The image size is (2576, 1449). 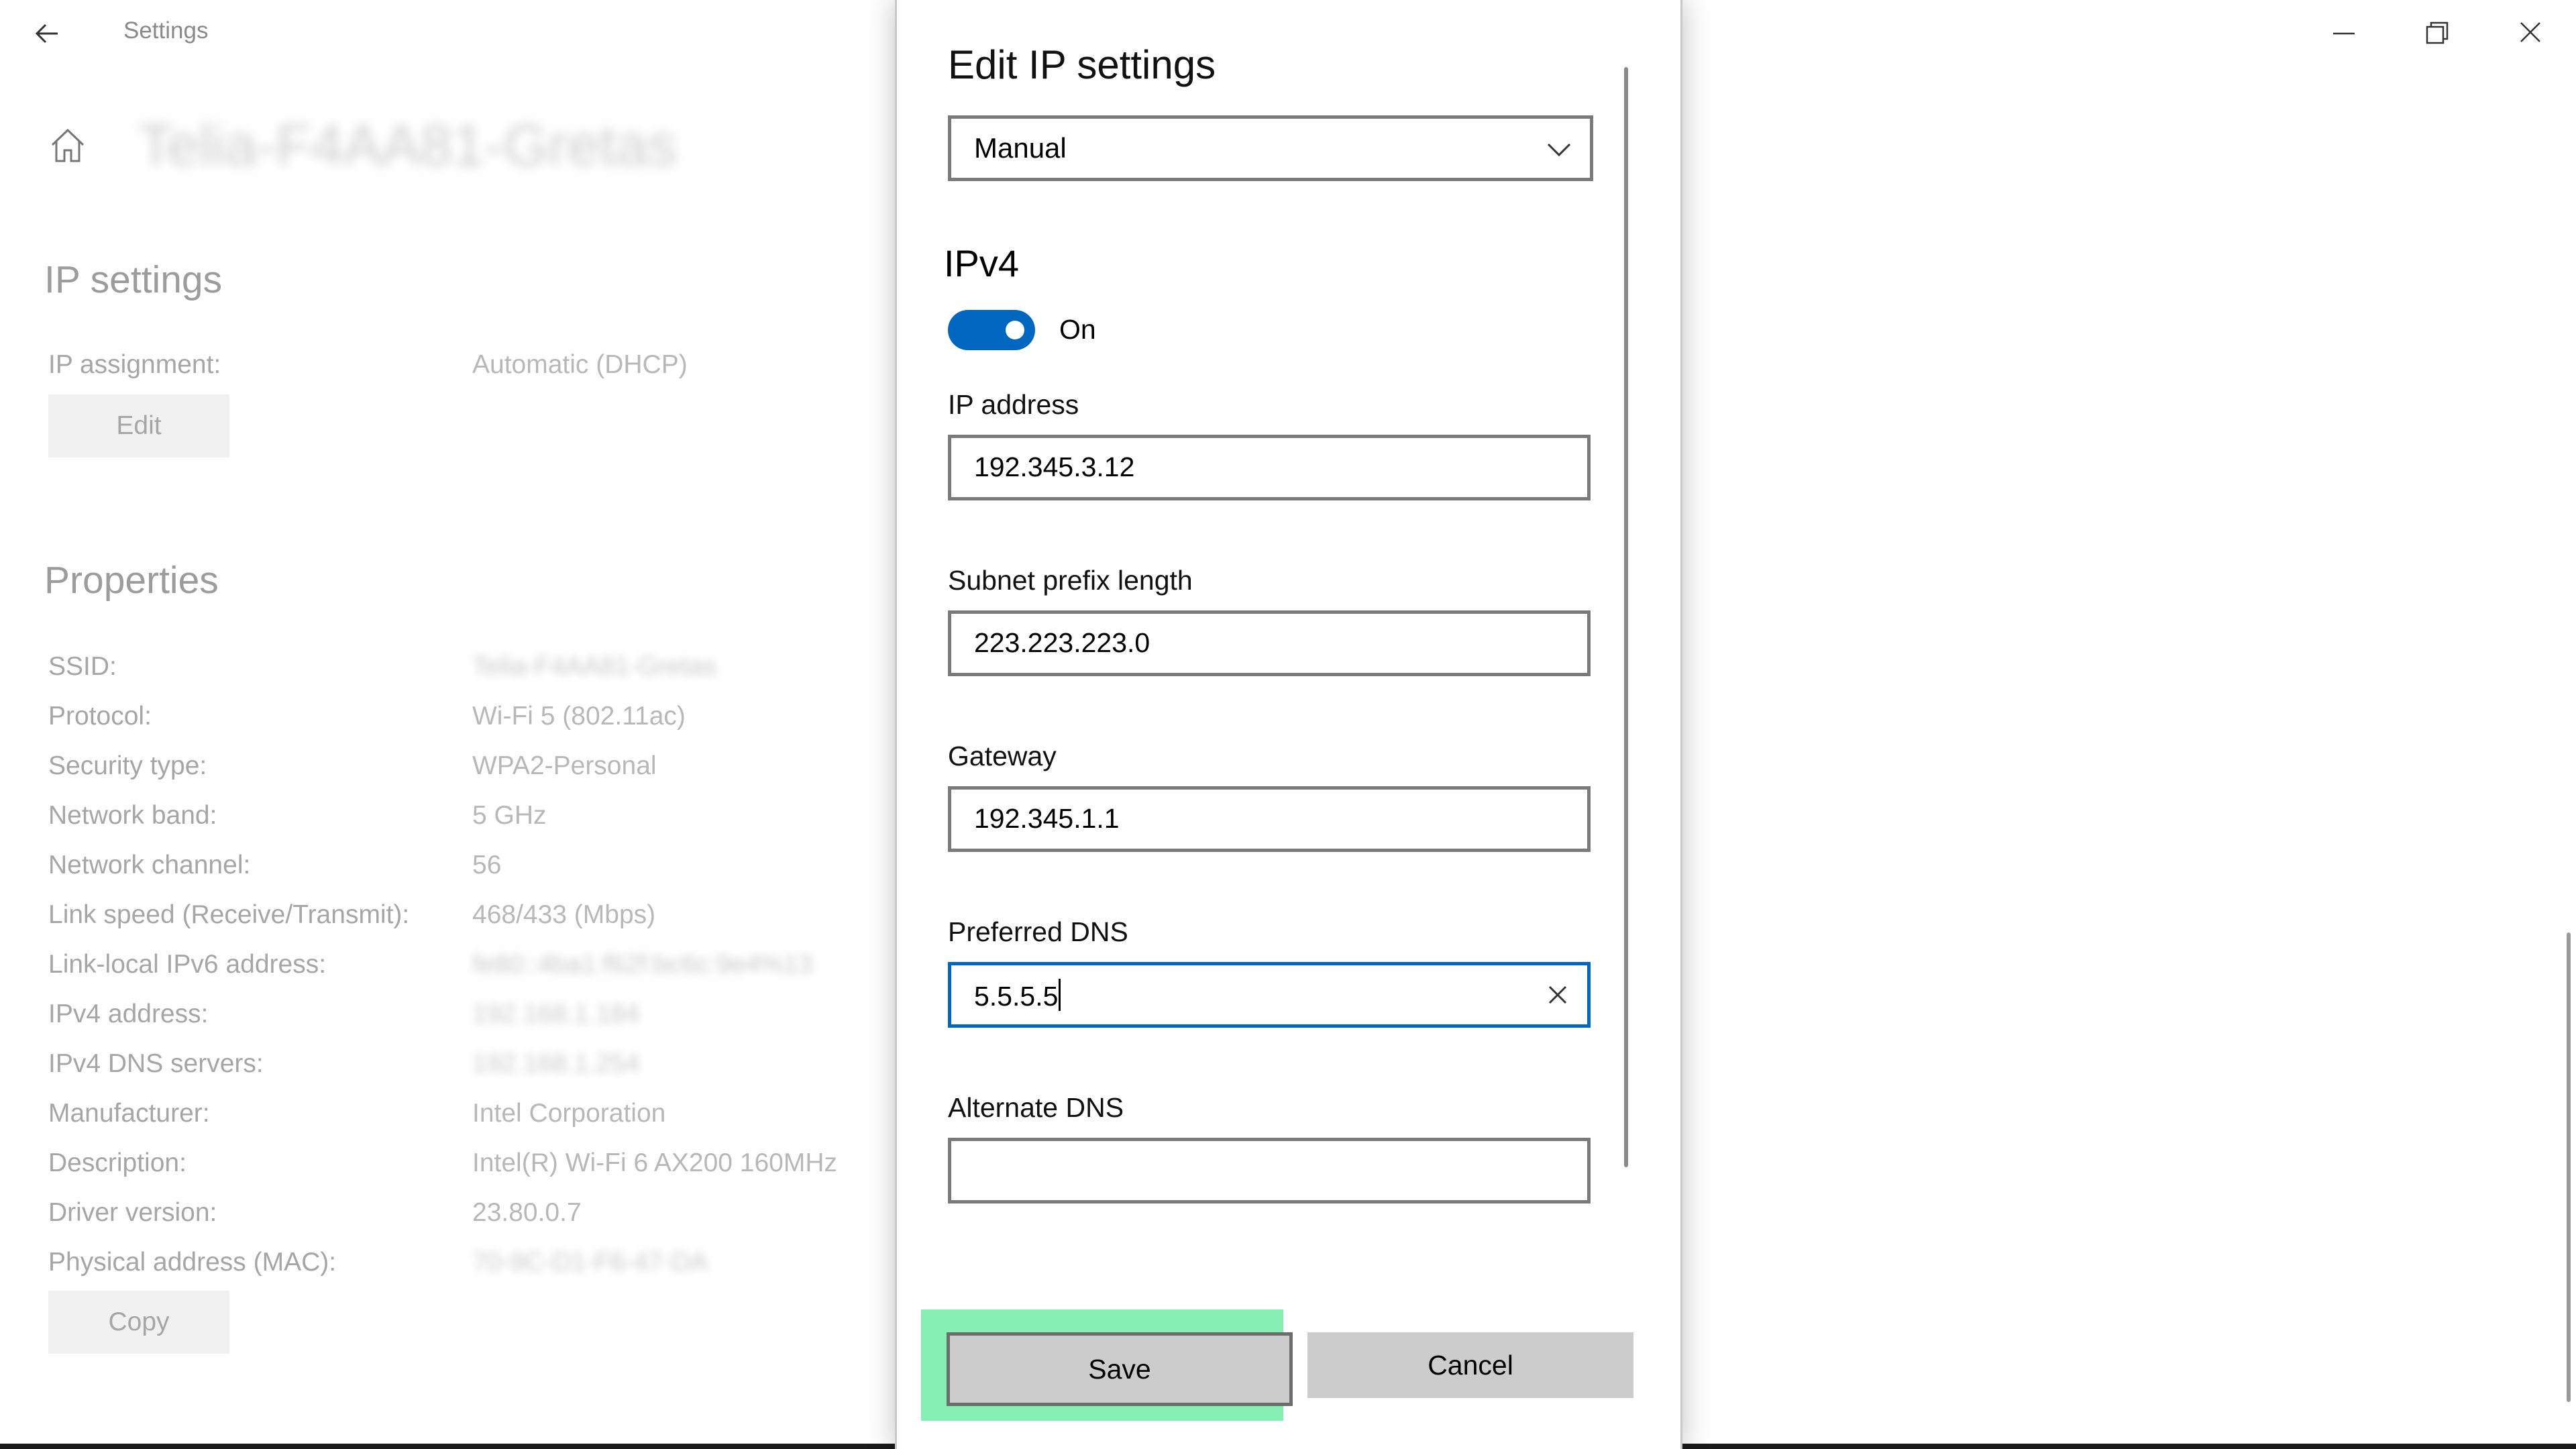 What do you see at coordinates (68, 145) in the screenshot?
I see `home-icon` at bounding box center [68, 145].